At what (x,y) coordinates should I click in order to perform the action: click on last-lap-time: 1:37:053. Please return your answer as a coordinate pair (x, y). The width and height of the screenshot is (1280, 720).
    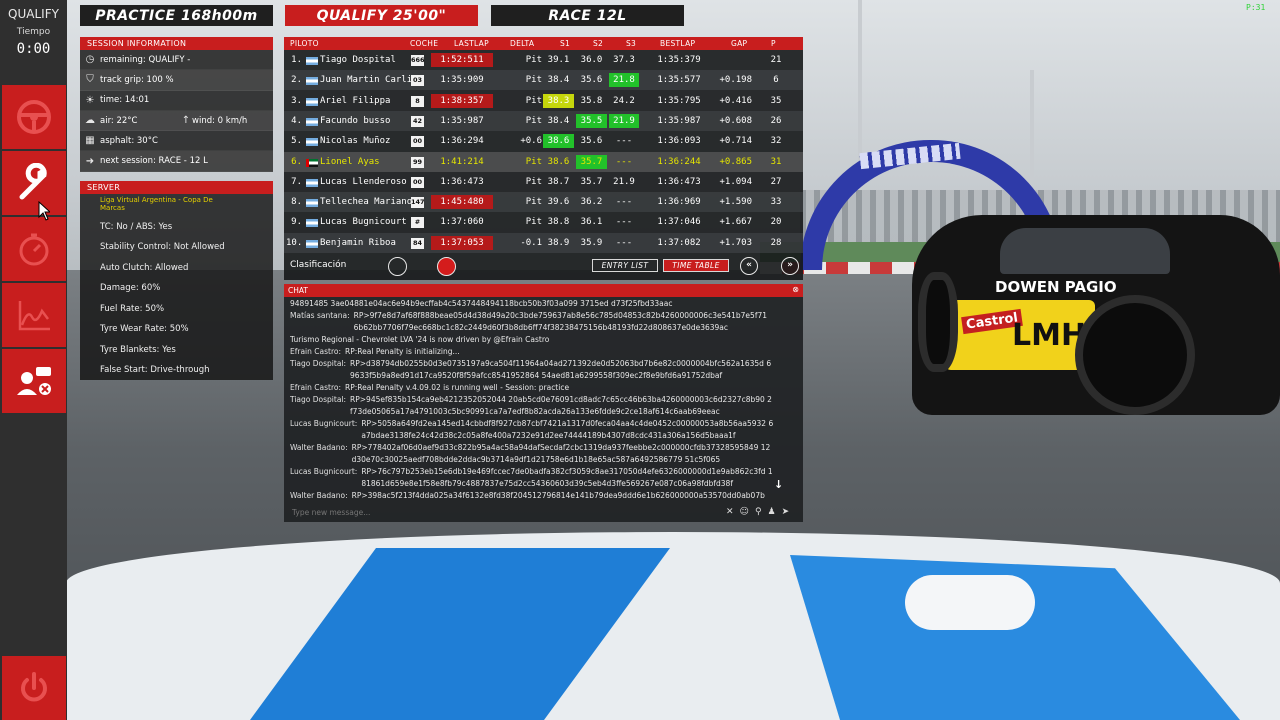
    Looking at the image, I should click on (462, 242).